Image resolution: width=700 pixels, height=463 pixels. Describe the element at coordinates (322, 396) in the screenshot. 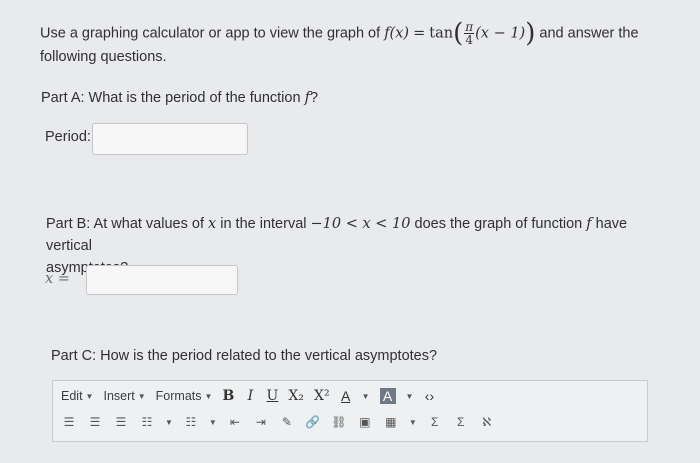

I see `superscript-button: X²` at that location.